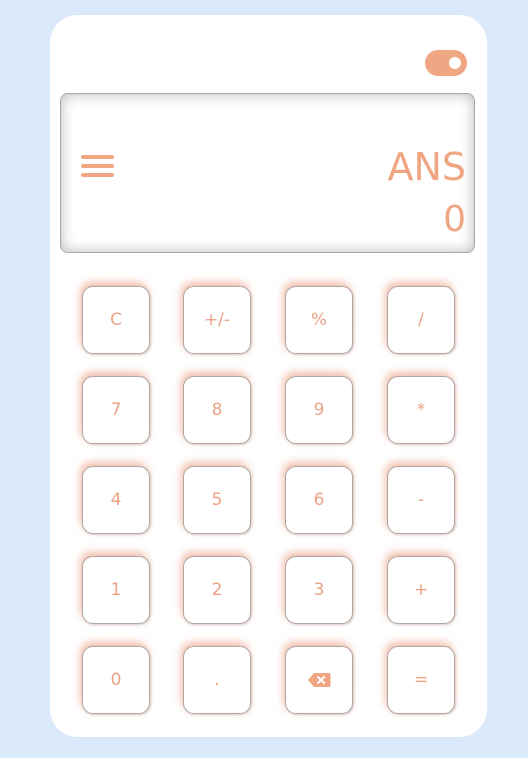 The image size is (528, 758). Describe the element at coordinates (217, 500) in the screenshot. I see `key-5: 5` at that location.